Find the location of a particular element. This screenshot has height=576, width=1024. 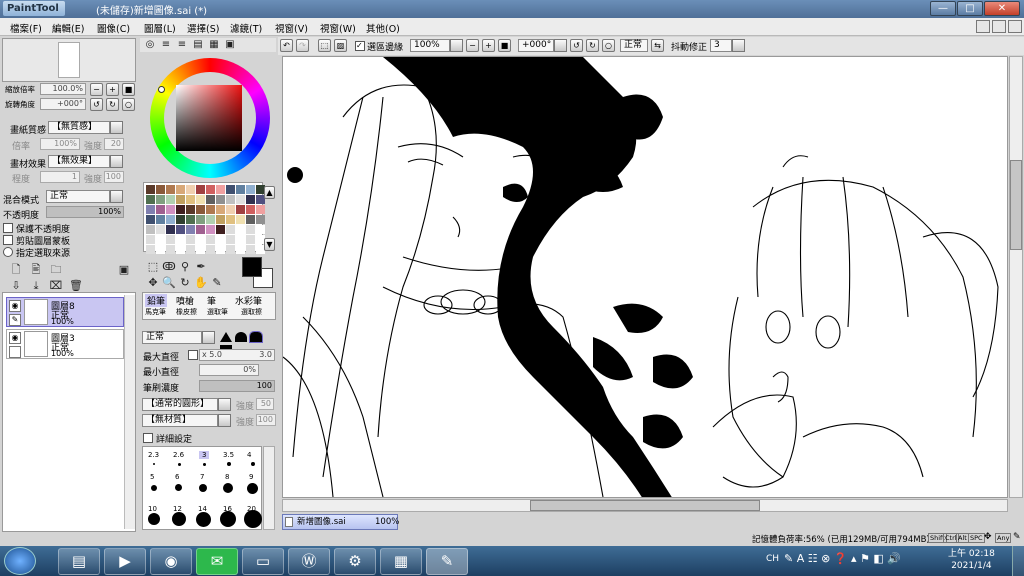

steam-icon: ⚙ is located at coordinates (355, 561).